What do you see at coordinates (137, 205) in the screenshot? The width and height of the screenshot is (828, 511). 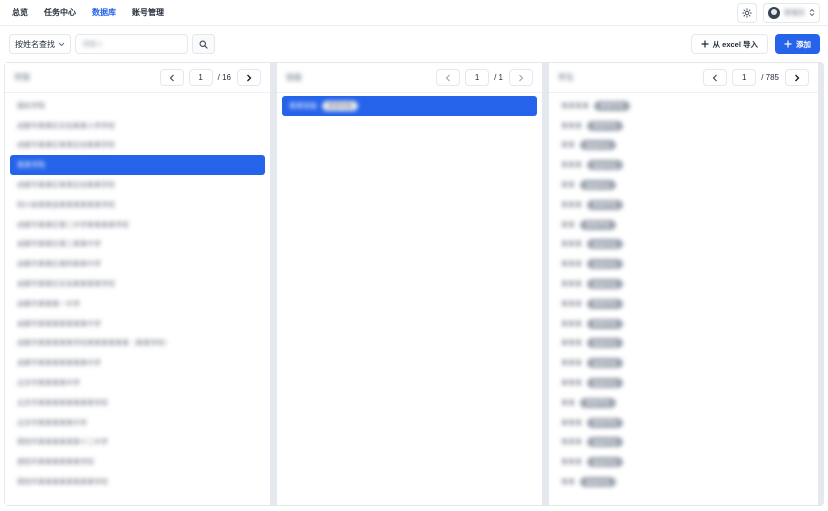 I see `list-item: 四川省某某县某某某某某某学校` at bounding box center [137, 205].